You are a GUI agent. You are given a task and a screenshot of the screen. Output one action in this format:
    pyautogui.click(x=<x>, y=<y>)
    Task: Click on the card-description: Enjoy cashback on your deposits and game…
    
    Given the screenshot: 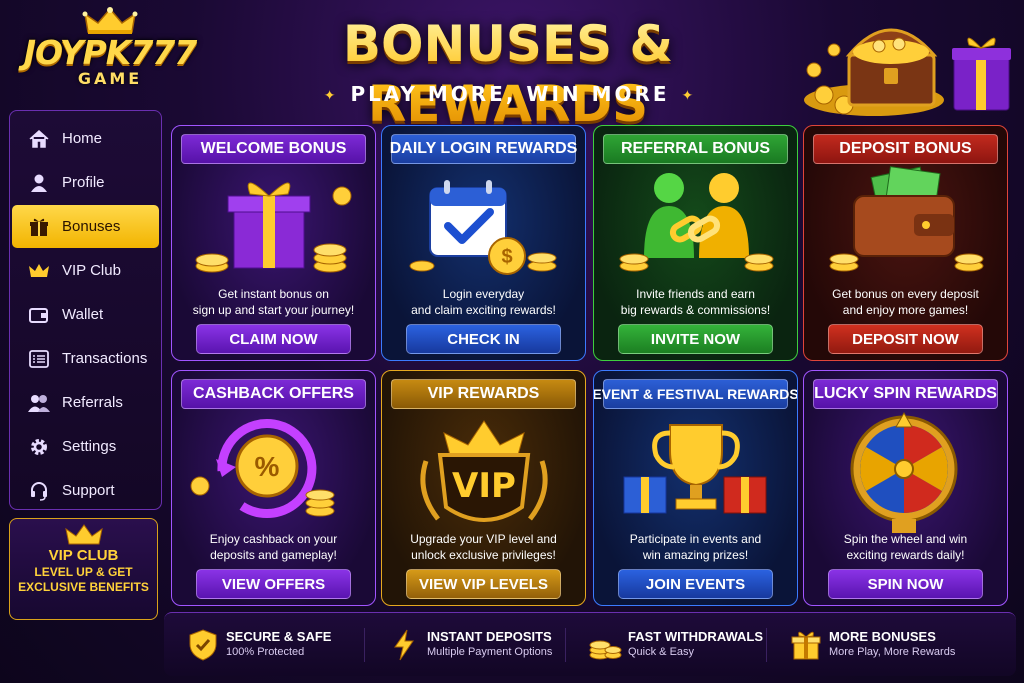 What is the action you would take?
    pyautogui.click(x=273, y=547)
    